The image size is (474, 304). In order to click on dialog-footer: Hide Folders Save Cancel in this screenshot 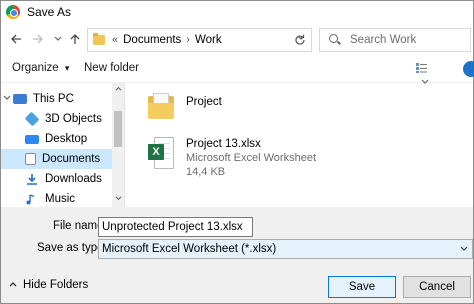, I will do `click(237, 286)`.